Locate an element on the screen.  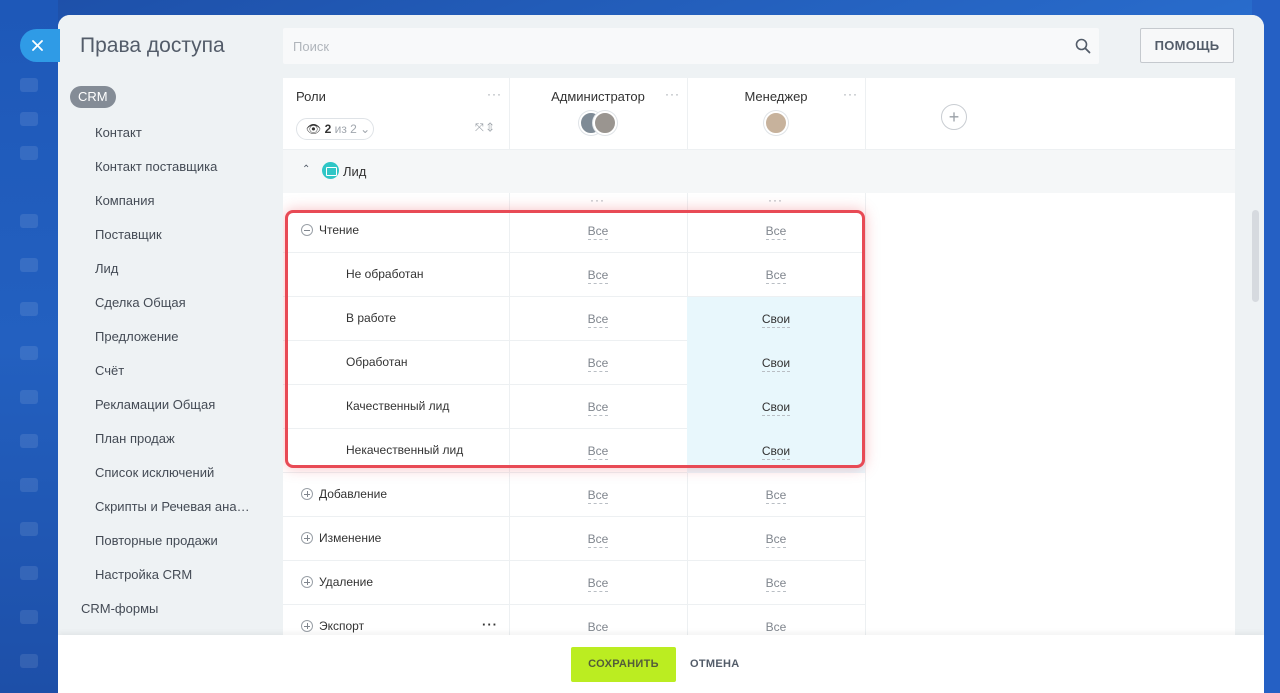
cell-value: Свои is located at coordinates (776, 320).